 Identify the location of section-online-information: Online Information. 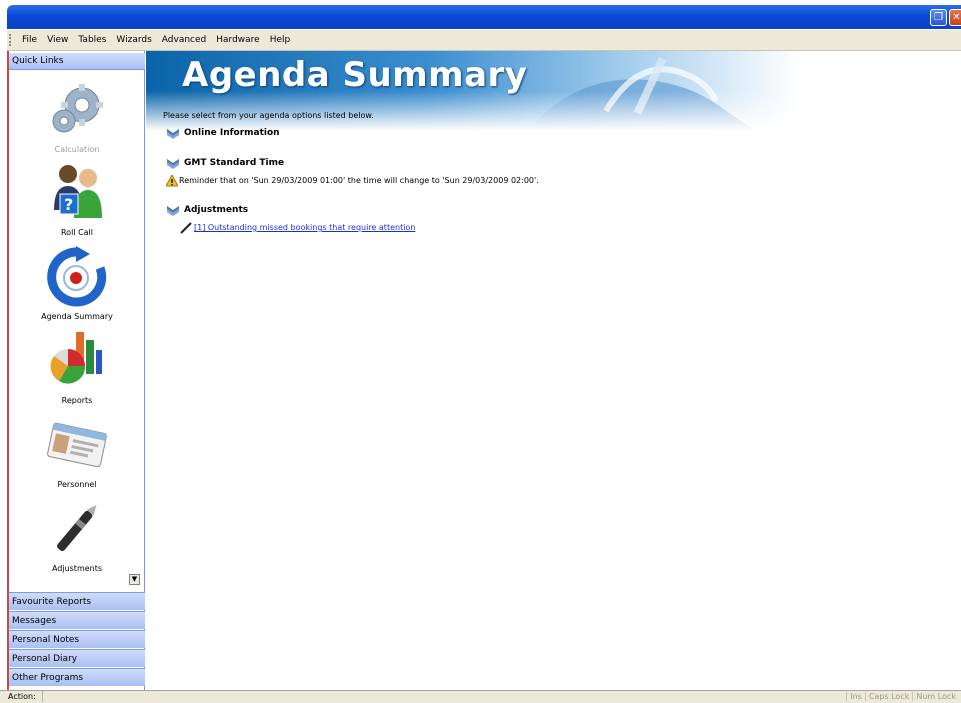
(232, 133).